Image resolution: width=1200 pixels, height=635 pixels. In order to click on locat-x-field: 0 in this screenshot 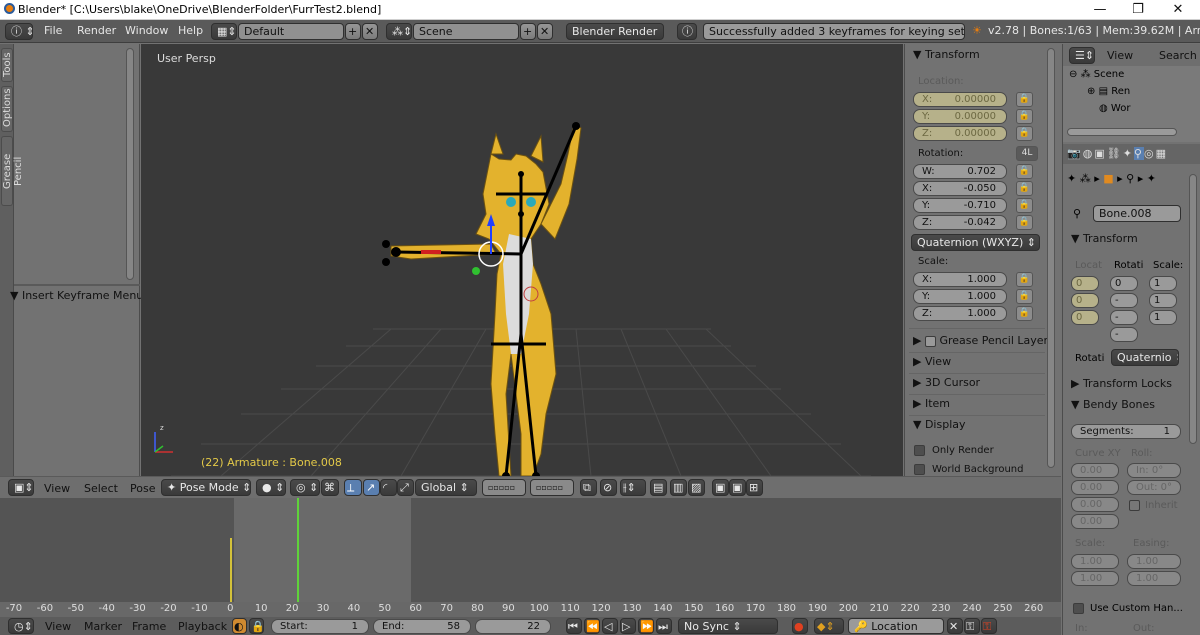, I will do `click(1085, 283)`.